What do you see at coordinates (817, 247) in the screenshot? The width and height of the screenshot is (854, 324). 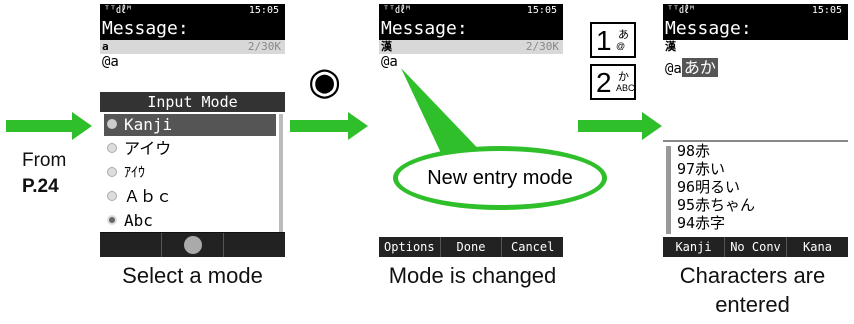 I see `softkey-kana: Kana` at bounding box center [817, 247].